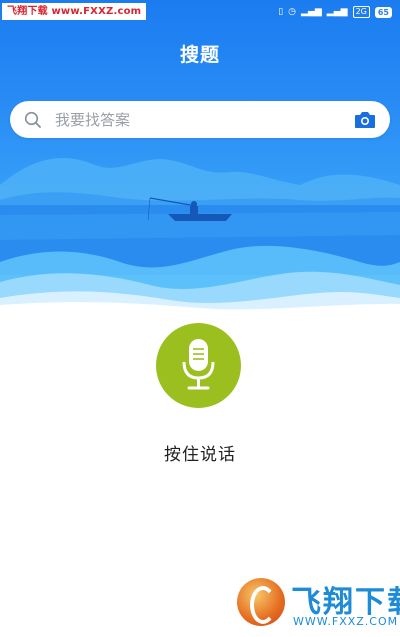 The width and height of the screenshot is (400, 637). I want to click on watermark-logo: 飞翔下载 WWW.FXXZ.COM, so click(316, 604).